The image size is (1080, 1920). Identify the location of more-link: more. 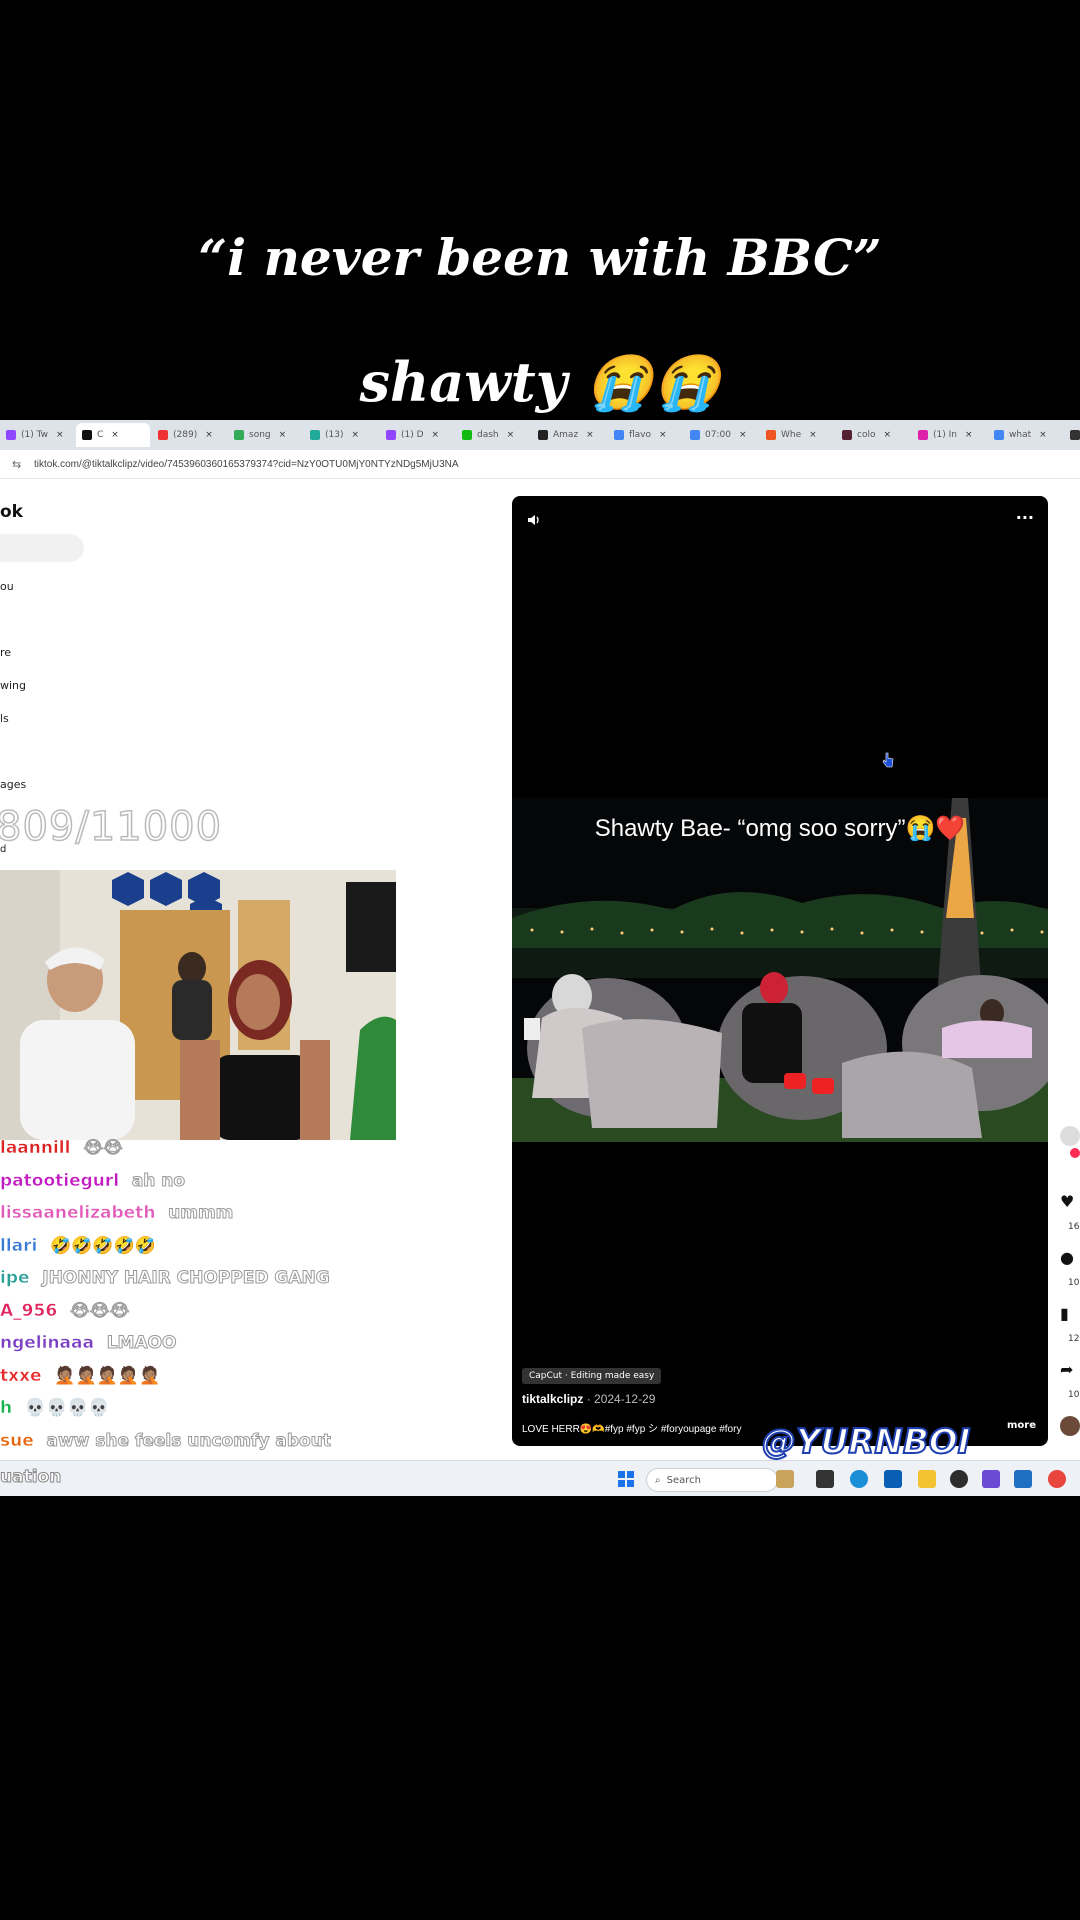
(1021, 1425).